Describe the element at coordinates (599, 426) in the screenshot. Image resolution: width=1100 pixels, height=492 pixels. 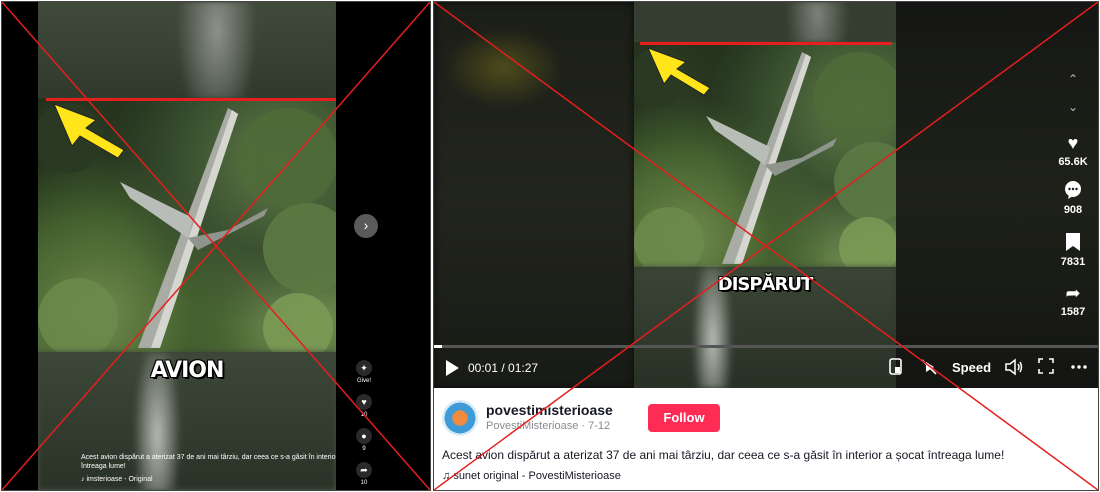
I see `post-date: 7-12` at that location.